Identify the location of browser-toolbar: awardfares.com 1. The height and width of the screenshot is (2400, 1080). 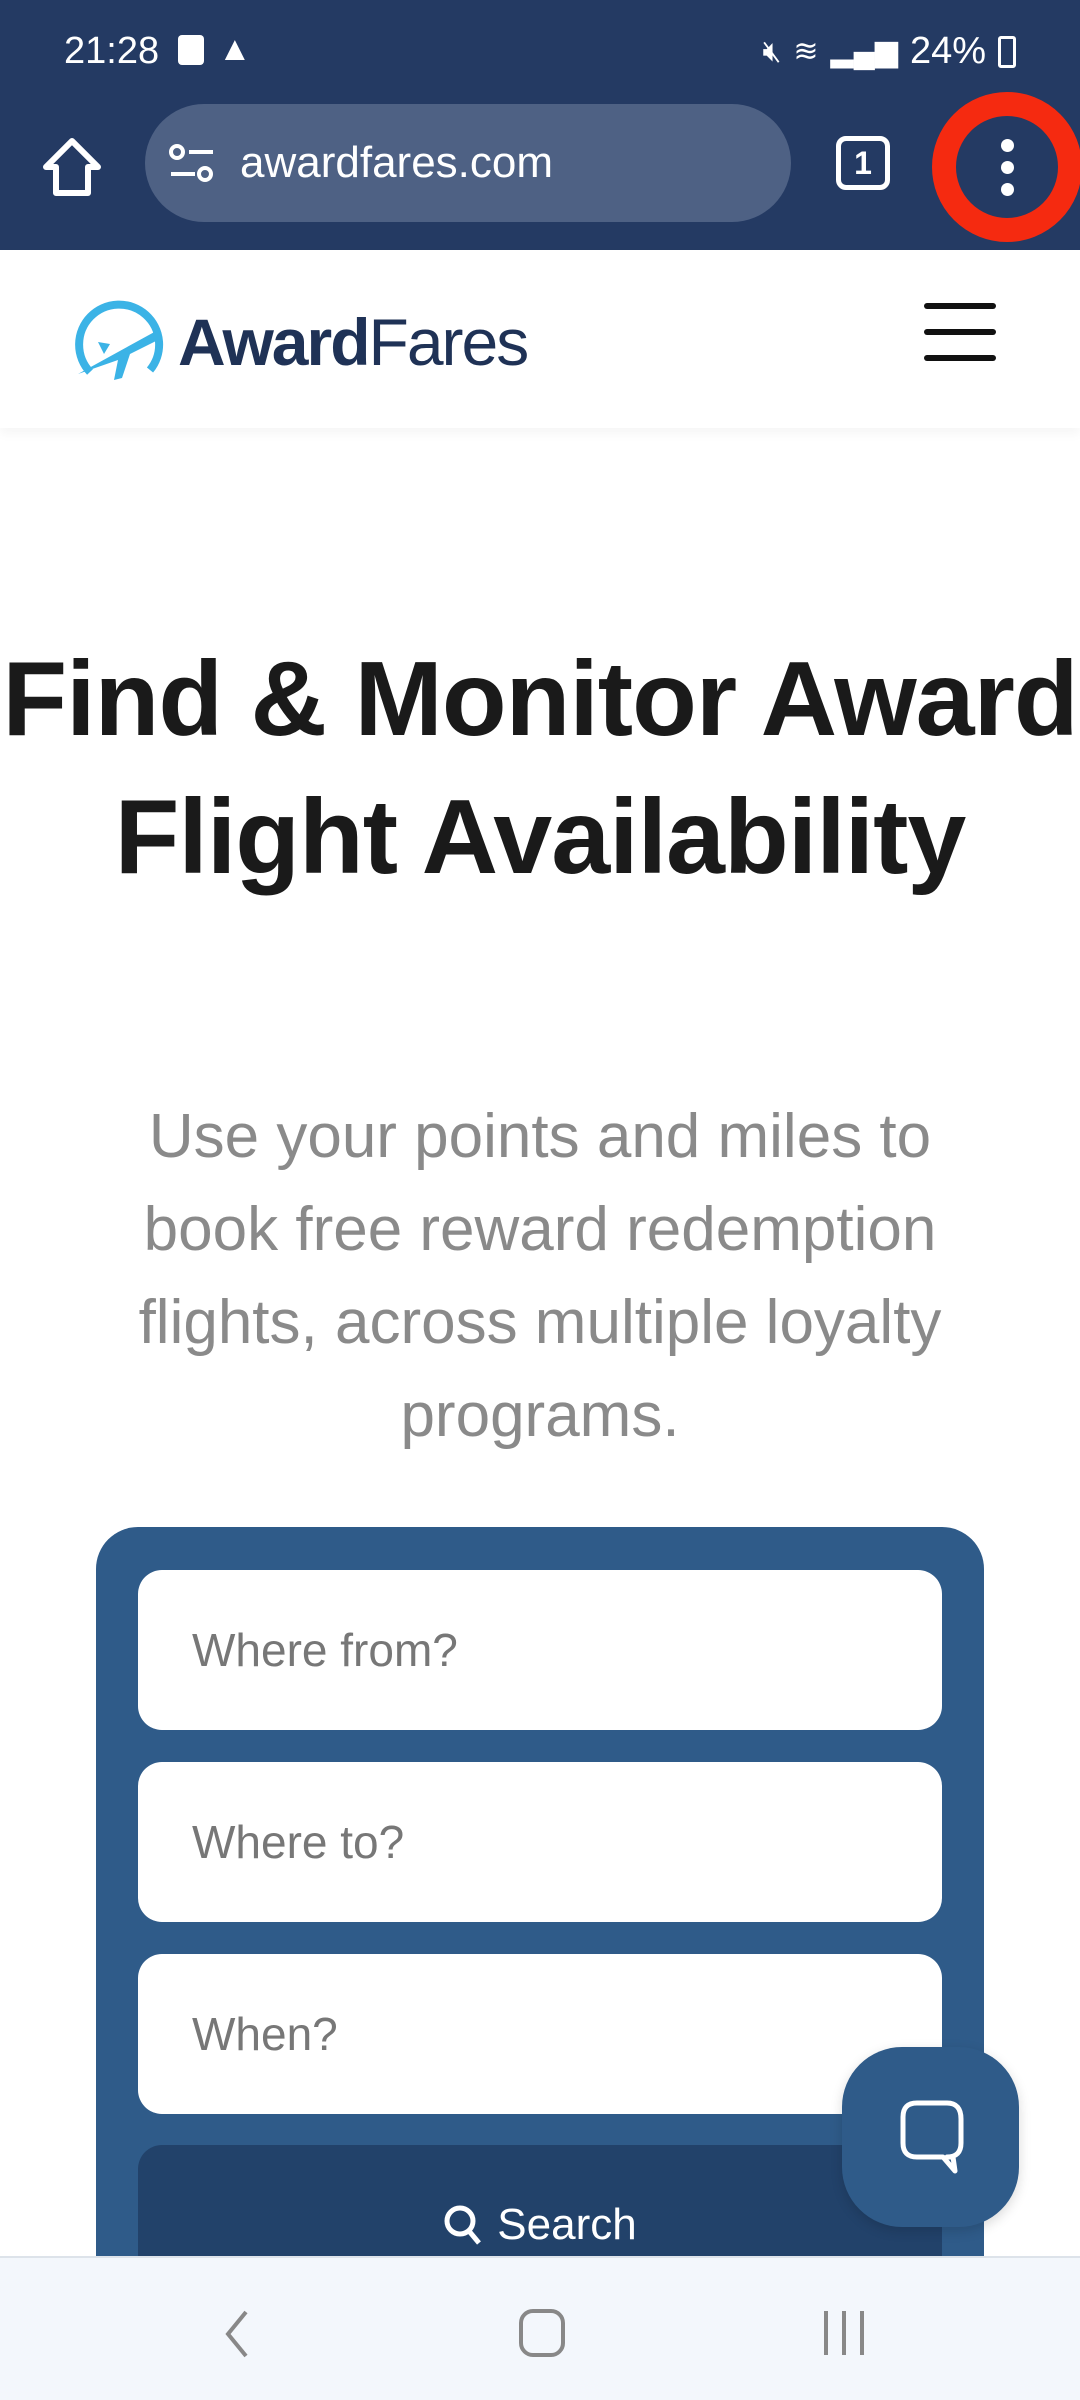
(540, 171).